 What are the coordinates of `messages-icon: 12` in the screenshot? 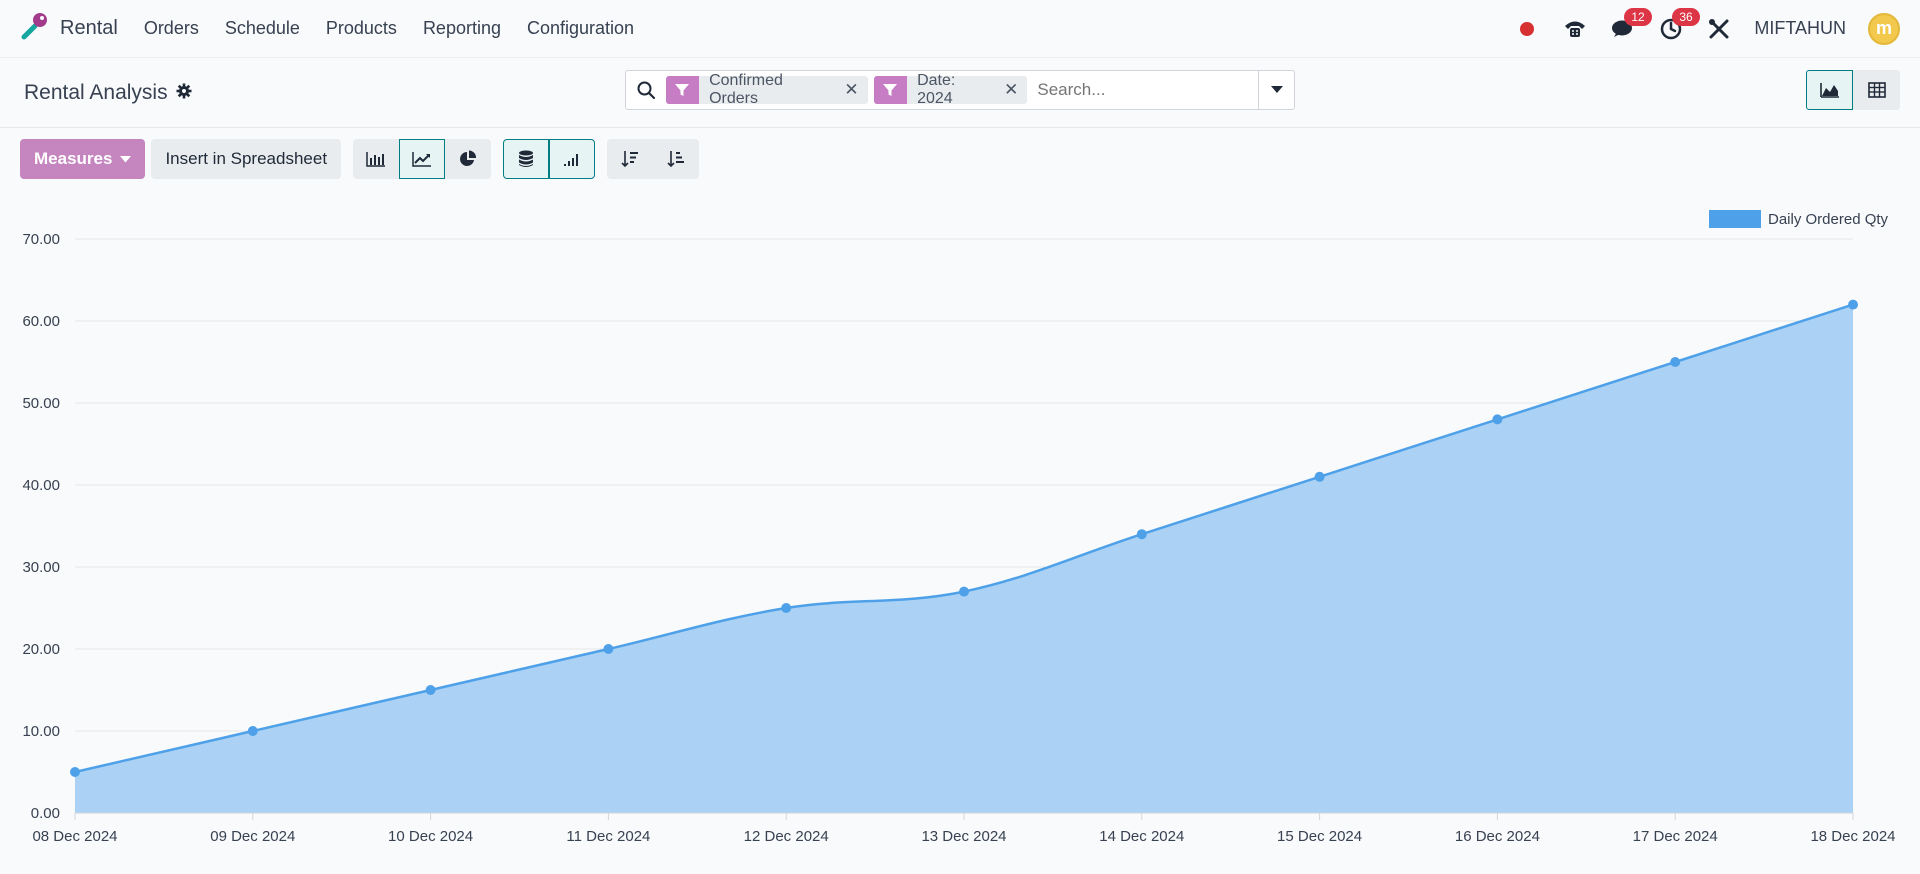 It's located at (1631, 24).